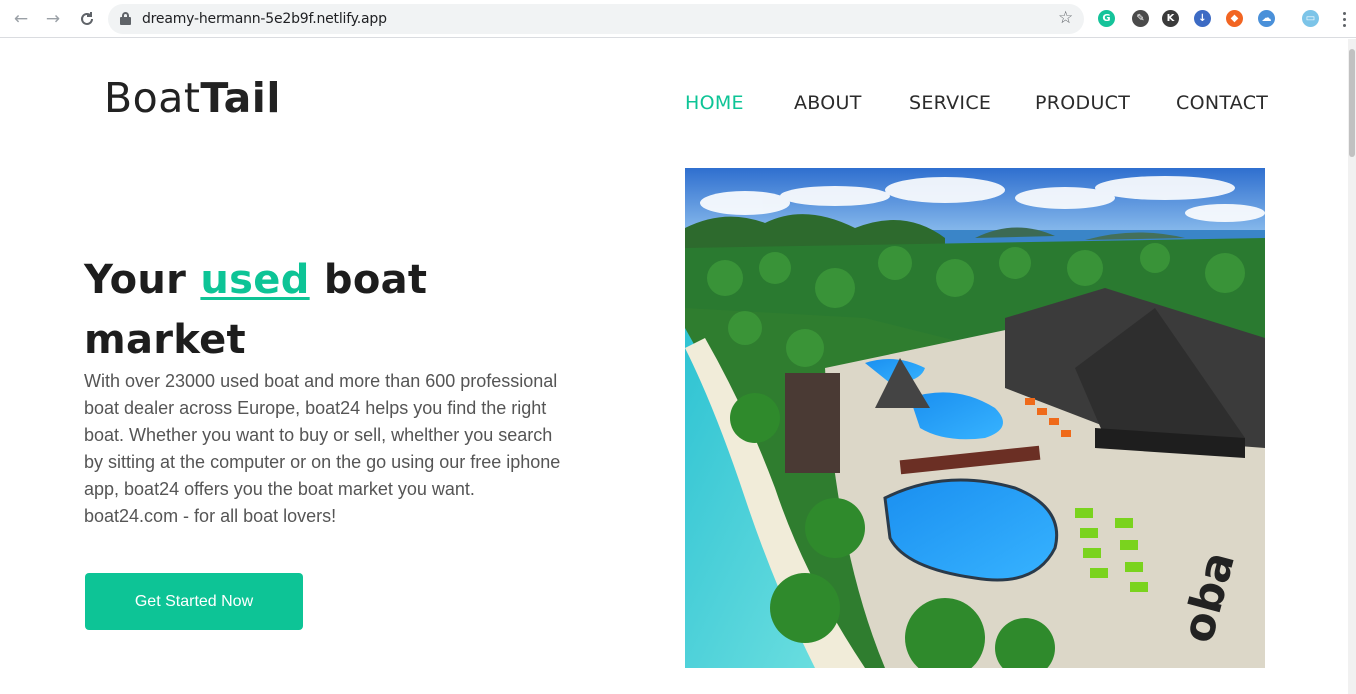 The image size is (1356, 694). I want to click on browser-menu-icon, so click(1344, 19).